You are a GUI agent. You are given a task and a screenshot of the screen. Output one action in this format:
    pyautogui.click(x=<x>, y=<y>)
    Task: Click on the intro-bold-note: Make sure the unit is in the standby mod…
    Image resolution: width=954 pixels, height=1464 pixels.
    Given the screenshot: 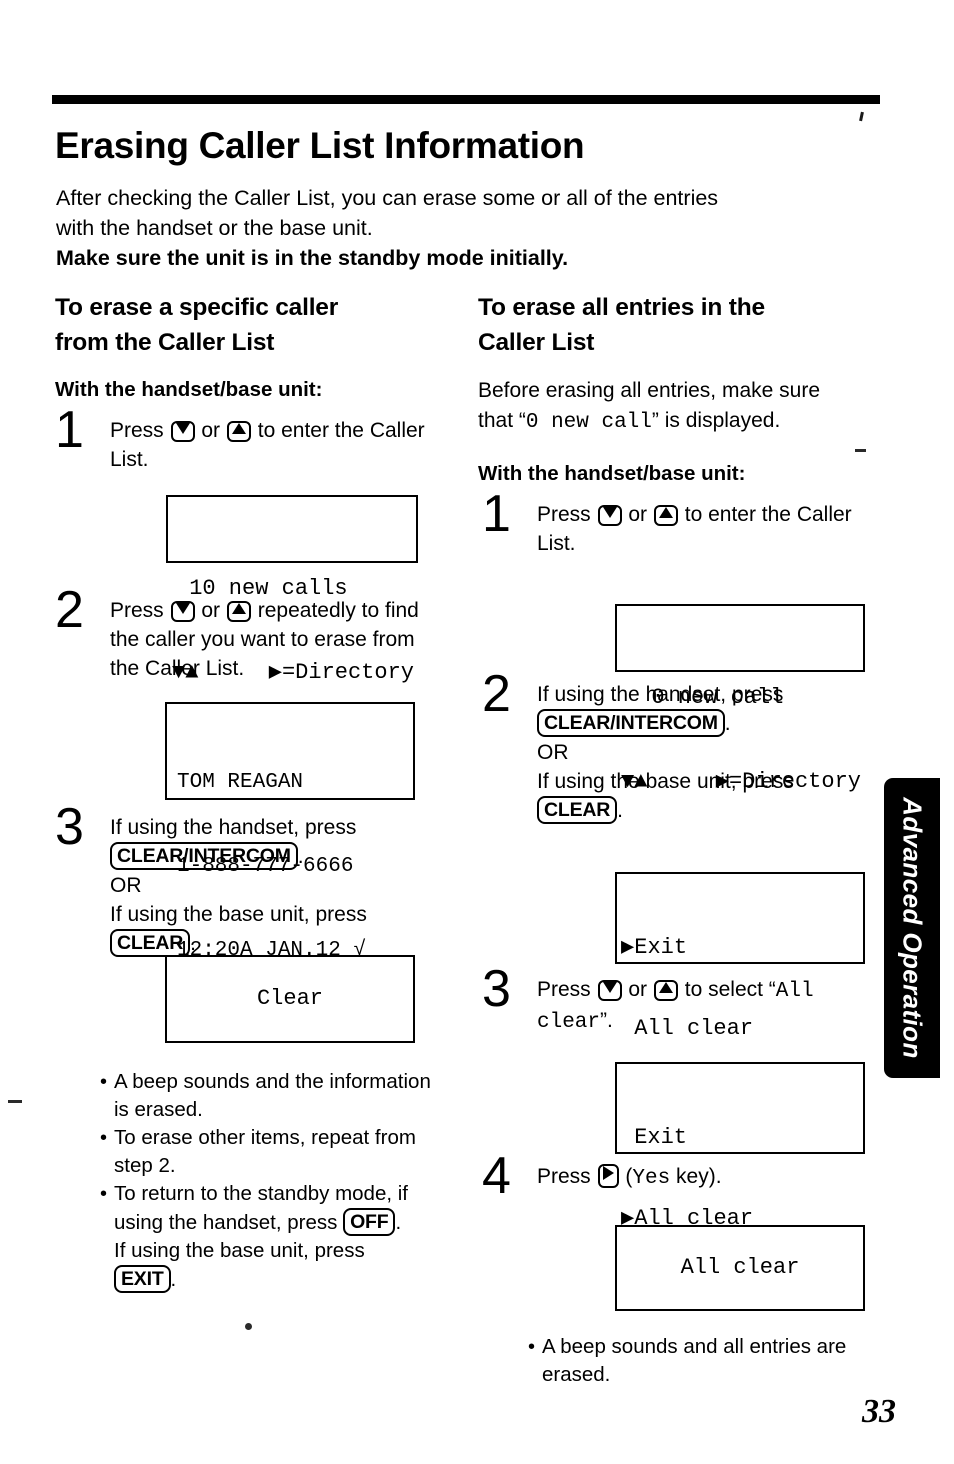 What is the action you would take?
    pyautogui.click(x=312, y=258)
    